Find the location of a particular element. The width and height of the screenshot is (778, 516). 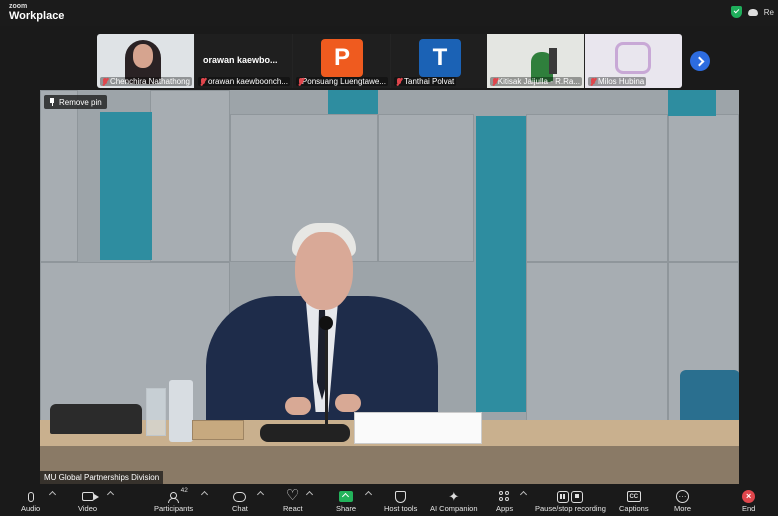

video-label: Video is located at coordinates (88, 508).